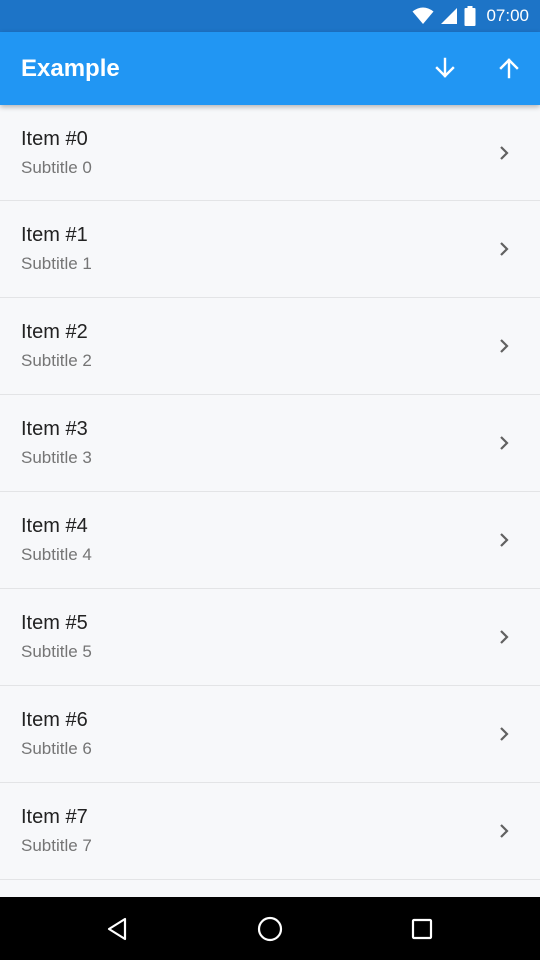 This screenshot has height=960, width=540. Describe the element at coordinates (270, 153) in the screenshot. I see `list-item: Item #0 Subtitle 0` at that location.